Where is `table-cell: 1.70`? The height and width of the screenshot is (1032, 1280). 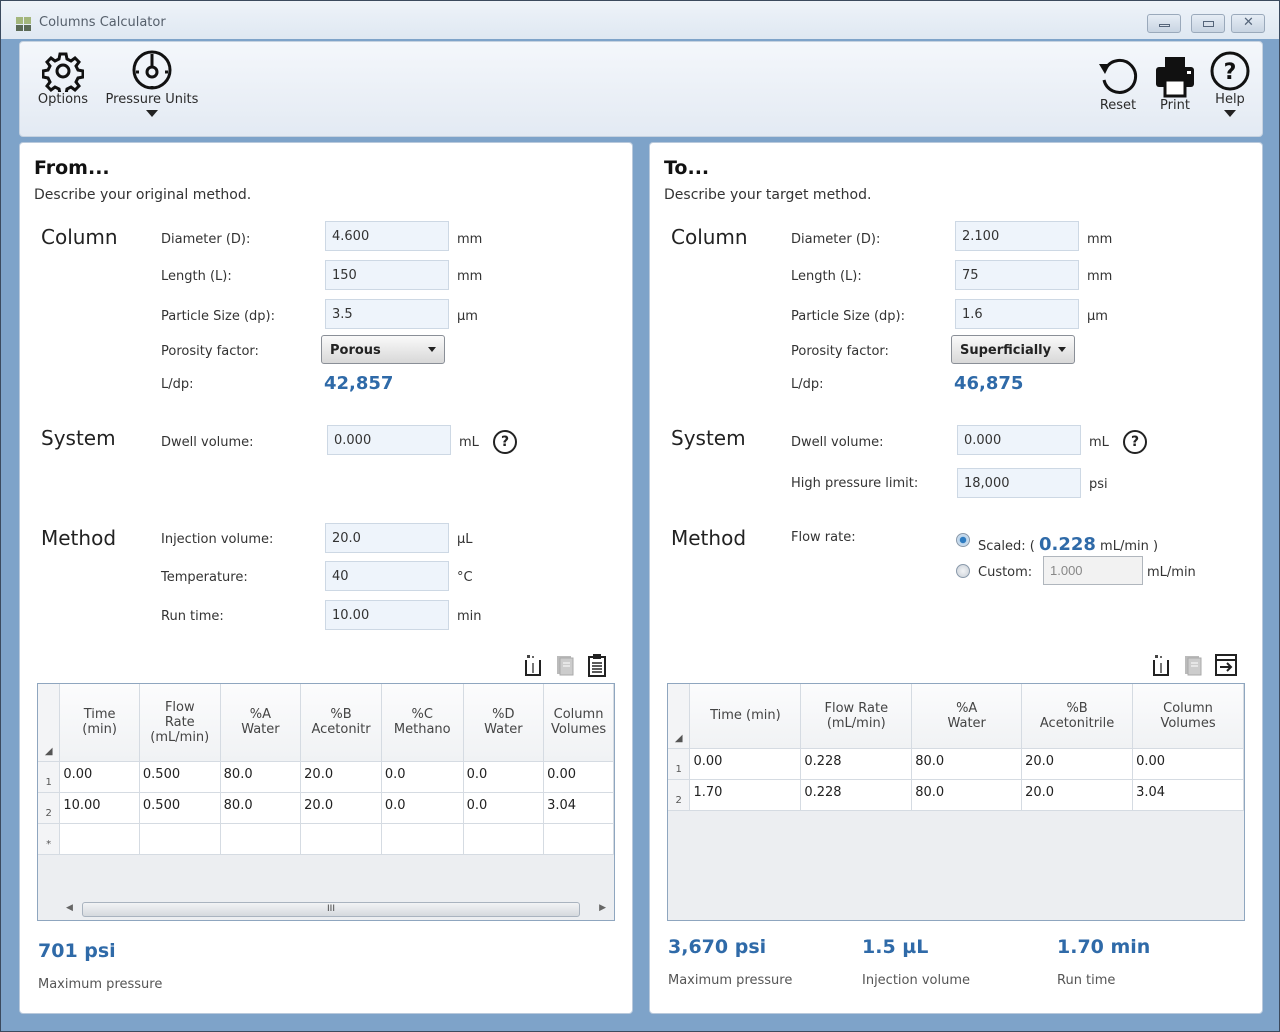 table-cell: 1.70 is located at coordinates (745, 795).